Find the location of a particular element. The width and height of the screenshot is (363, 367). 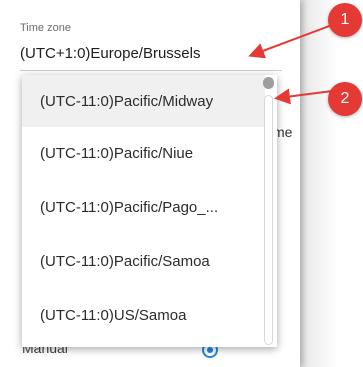

scrollbar-thumb is located at coordinates (268, 83).